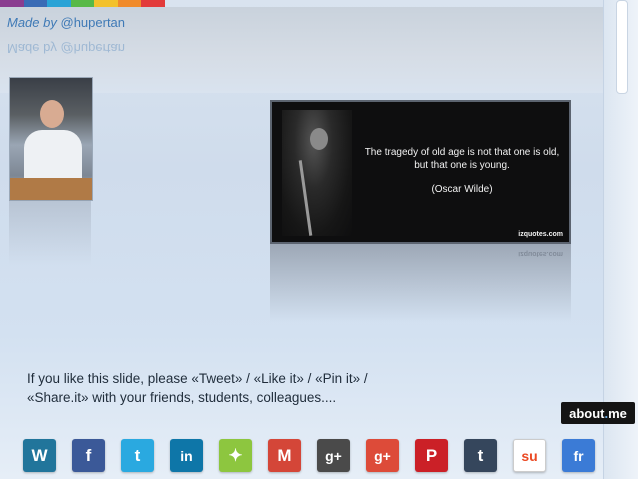 This screenshot has width=638, height=479. What do you see at coordinates (66, 48) in the screenshot?
I see `made-by-reflection: Made by @hupertan` at bounding box center [66, 48].